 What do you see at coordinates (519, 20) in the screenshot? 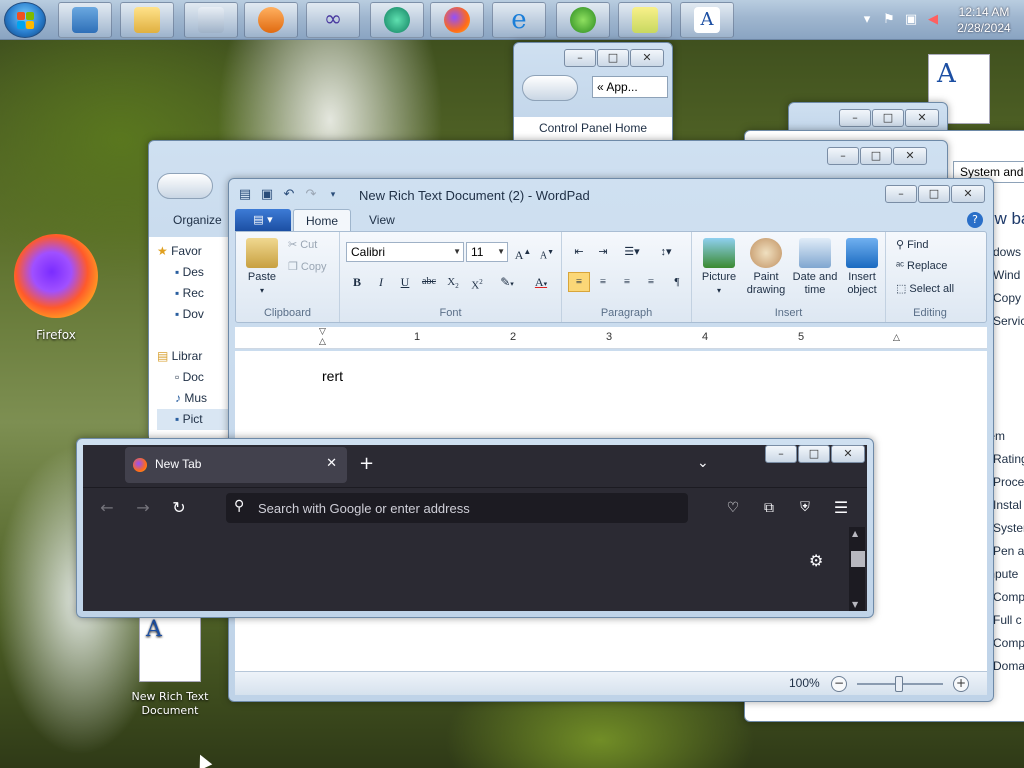
I see `taskbar-ie-button: e` at bounding box center [519, 20].